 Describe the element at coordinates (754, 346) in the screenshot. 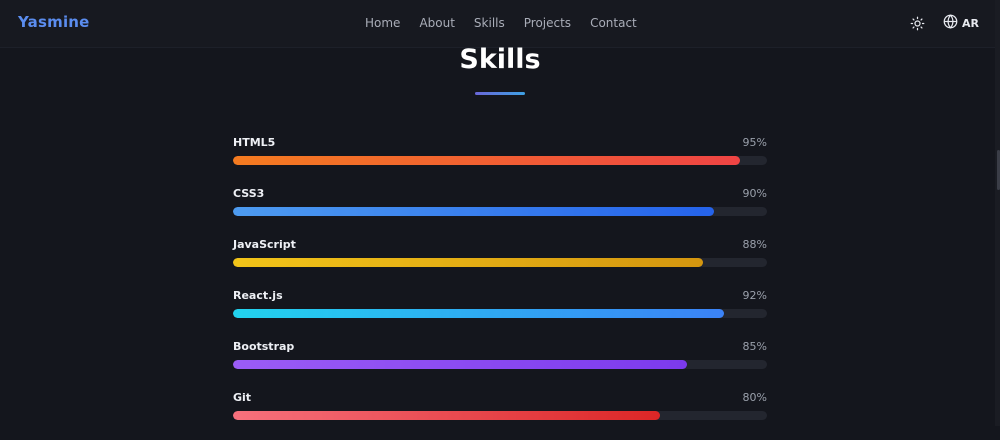

I see `skill-percent: 85%` at that location.